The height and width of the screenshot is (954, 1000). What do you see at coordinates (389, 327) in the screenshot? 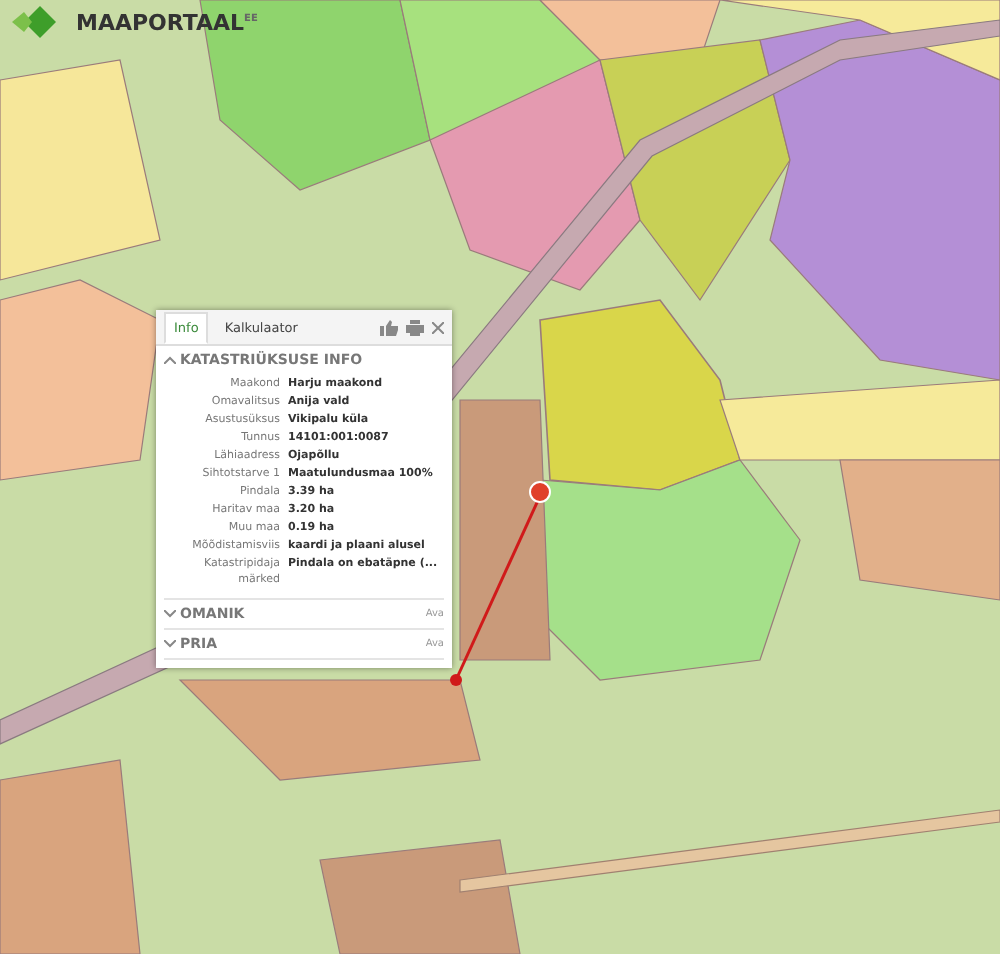
I see `thumbs-up-icon` at bounding box center [389, 327].